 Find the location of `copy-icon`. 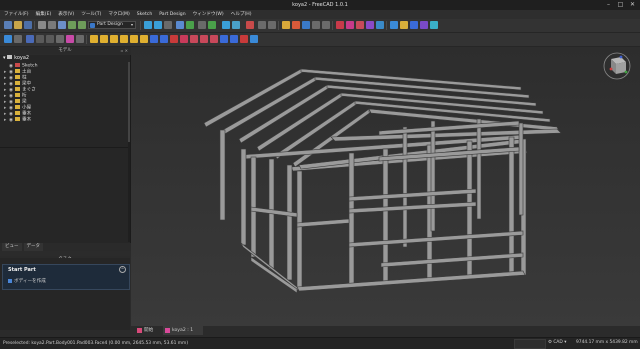

copy-icon is located at coordinates (52, 25).